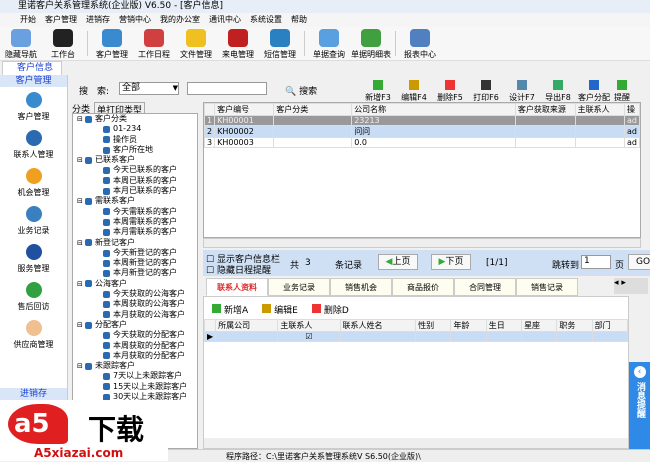 Image resolution: width=650 pixels, height=462 pixels. Describe the element at coordinates (280, 43) in the screenshot. I see `toolbar-button: 短信管理` at that location.